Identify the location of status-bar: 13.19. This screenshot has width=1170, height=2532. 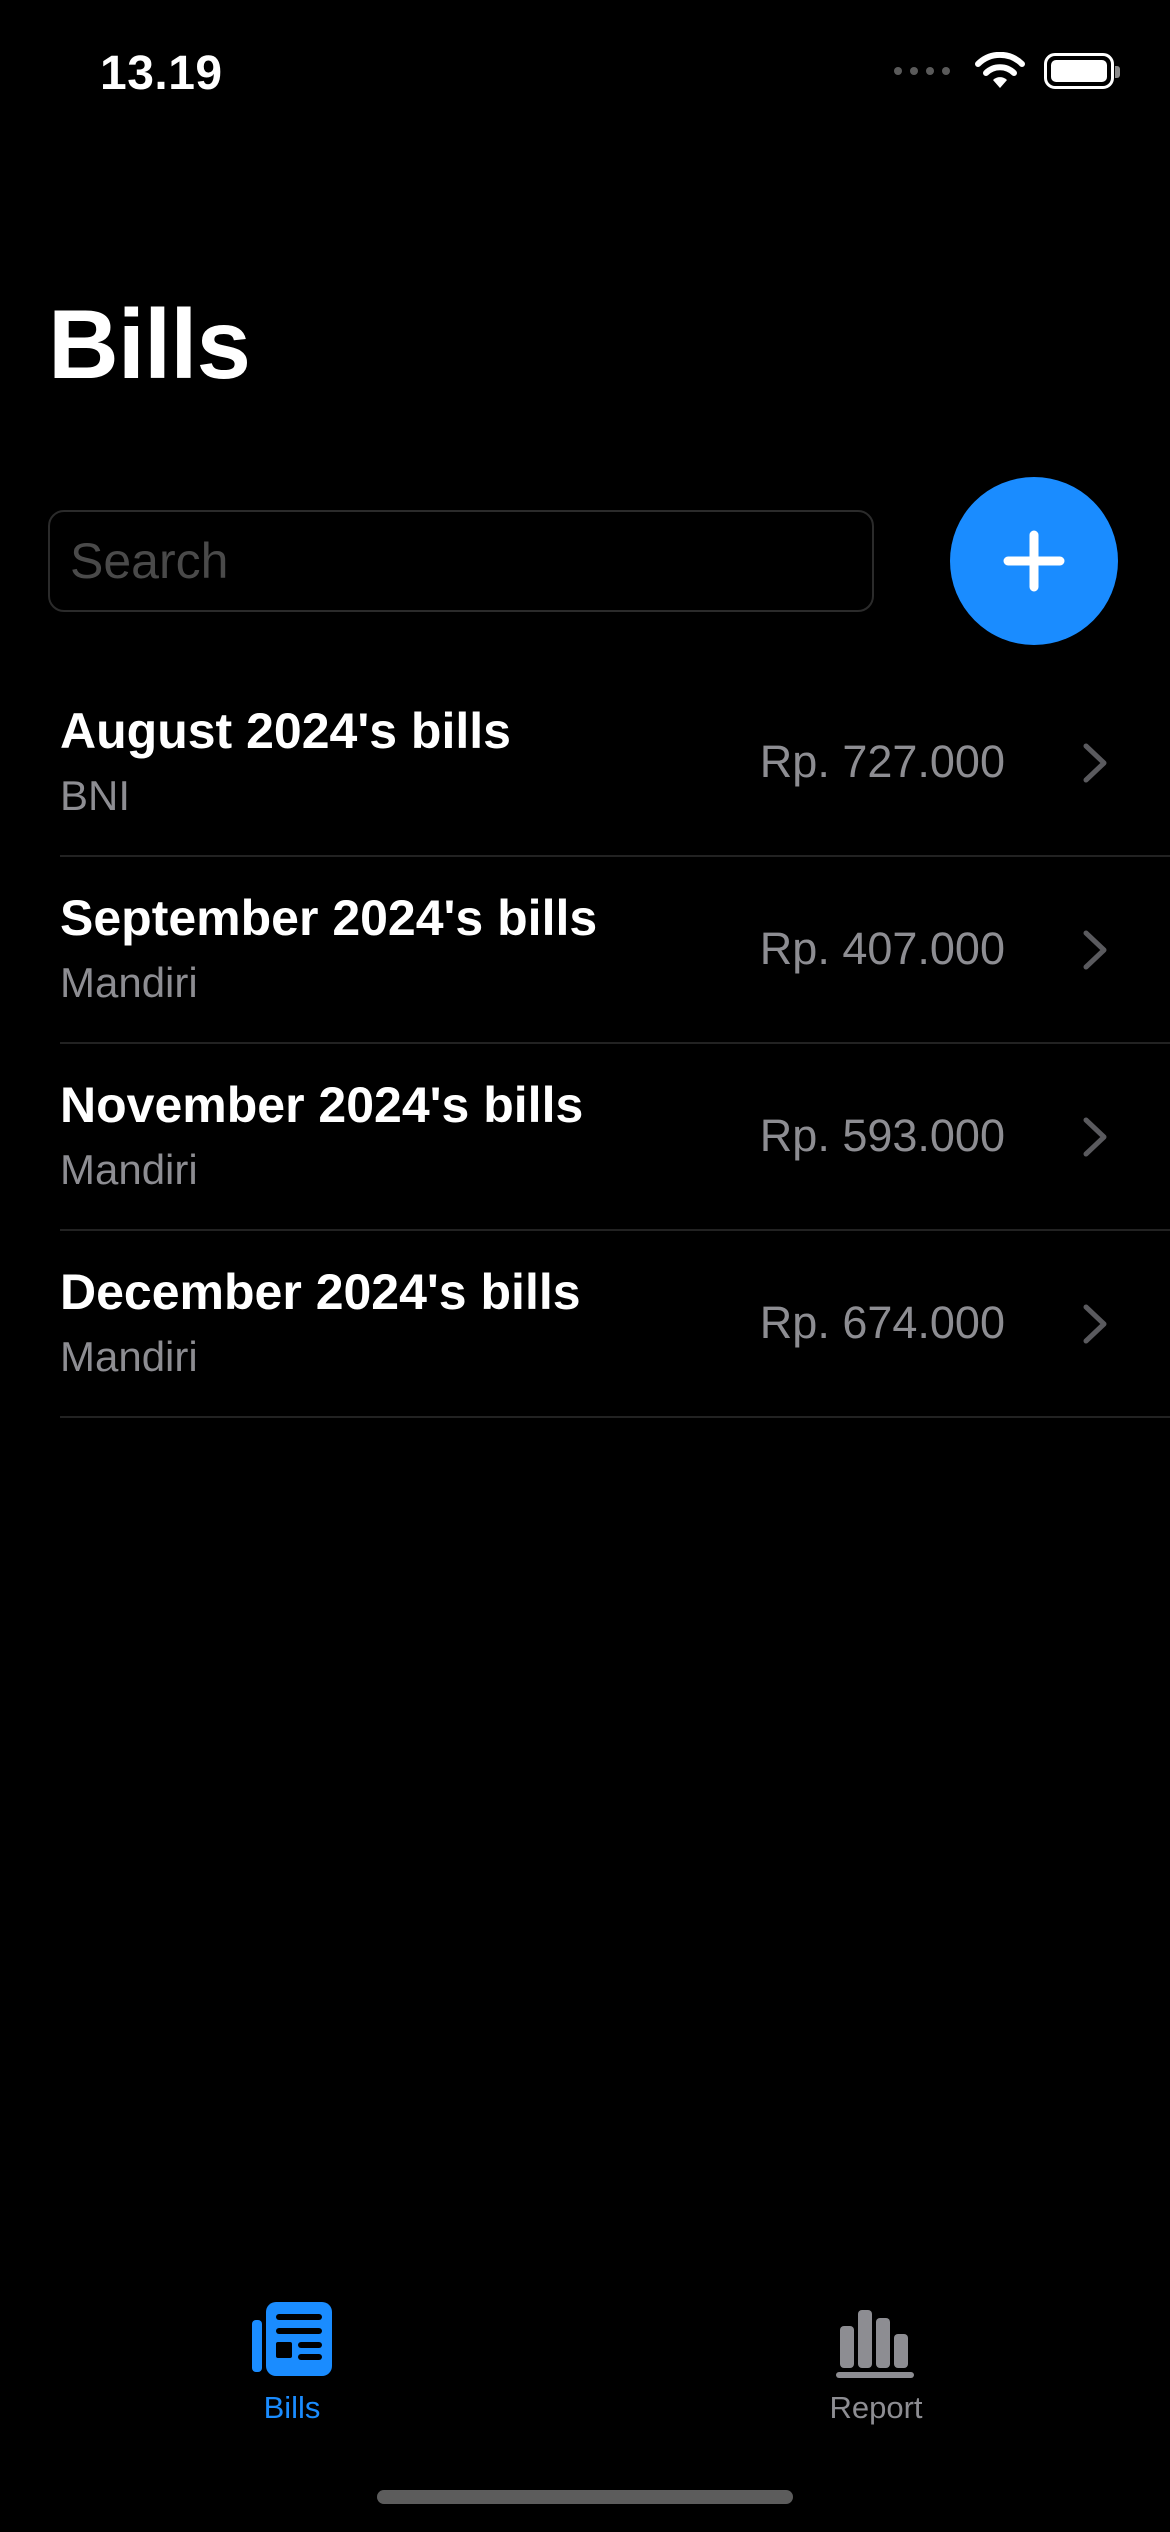
(585, 75).